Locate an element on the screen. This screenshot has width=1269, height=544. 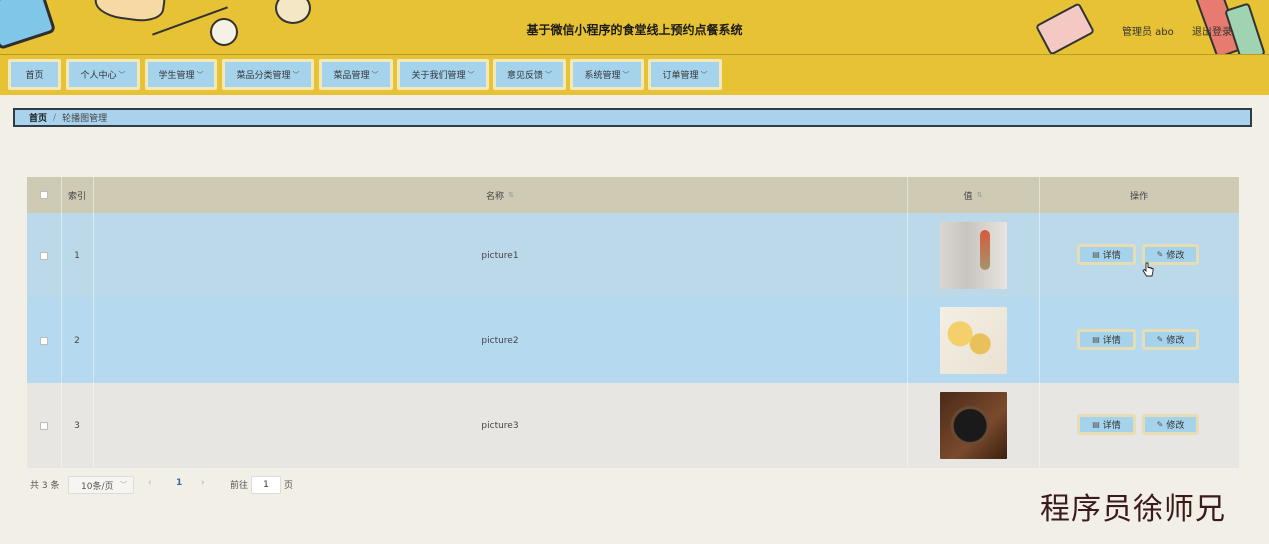
nav-item-personal-center: 个人中心 ﹀ is located at coordinates (103, 74).